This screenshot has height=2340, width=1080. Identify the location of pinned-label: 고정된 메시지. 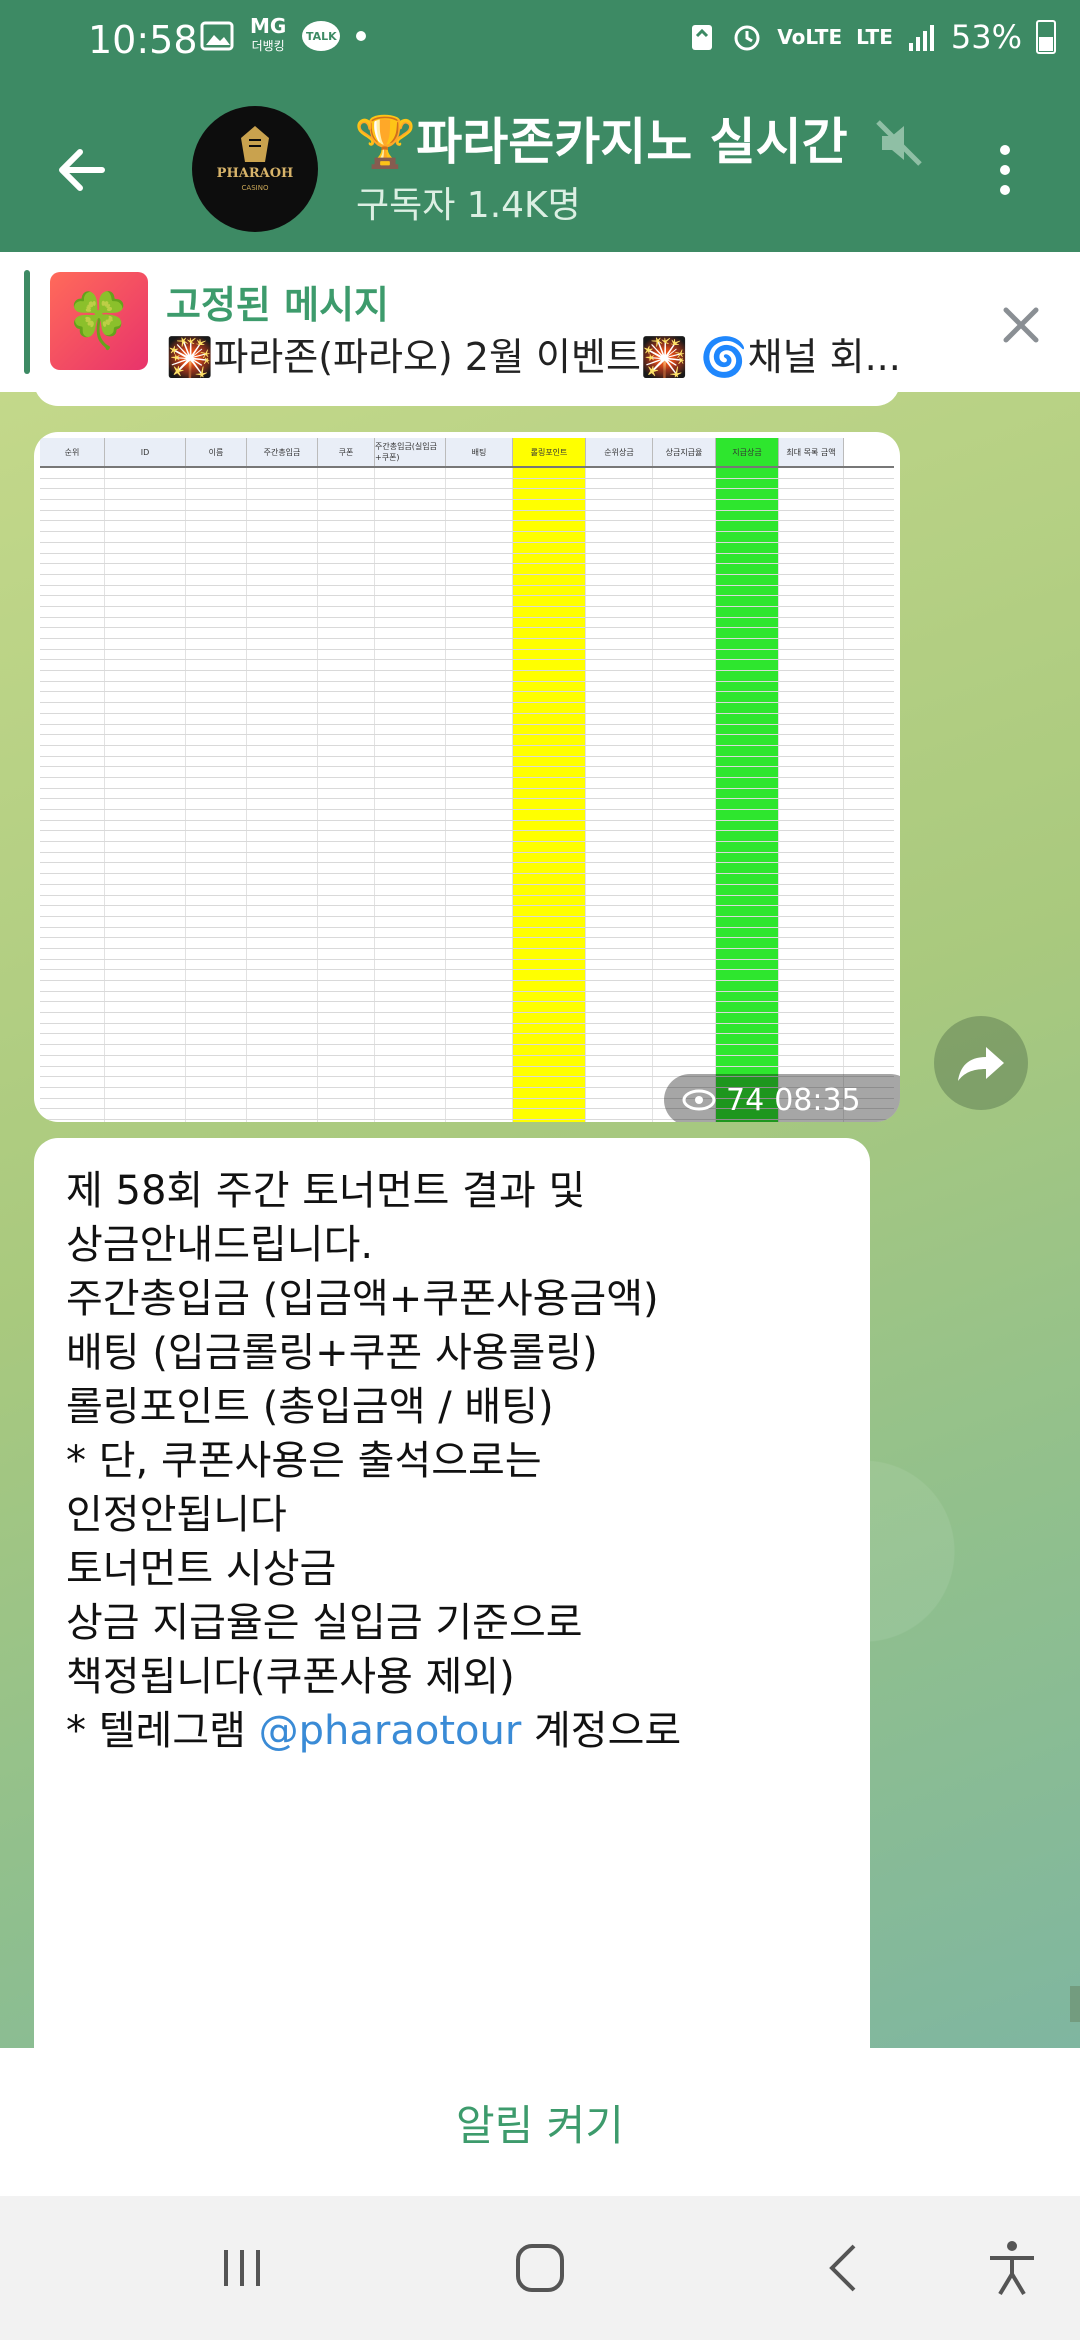
(277, 305).